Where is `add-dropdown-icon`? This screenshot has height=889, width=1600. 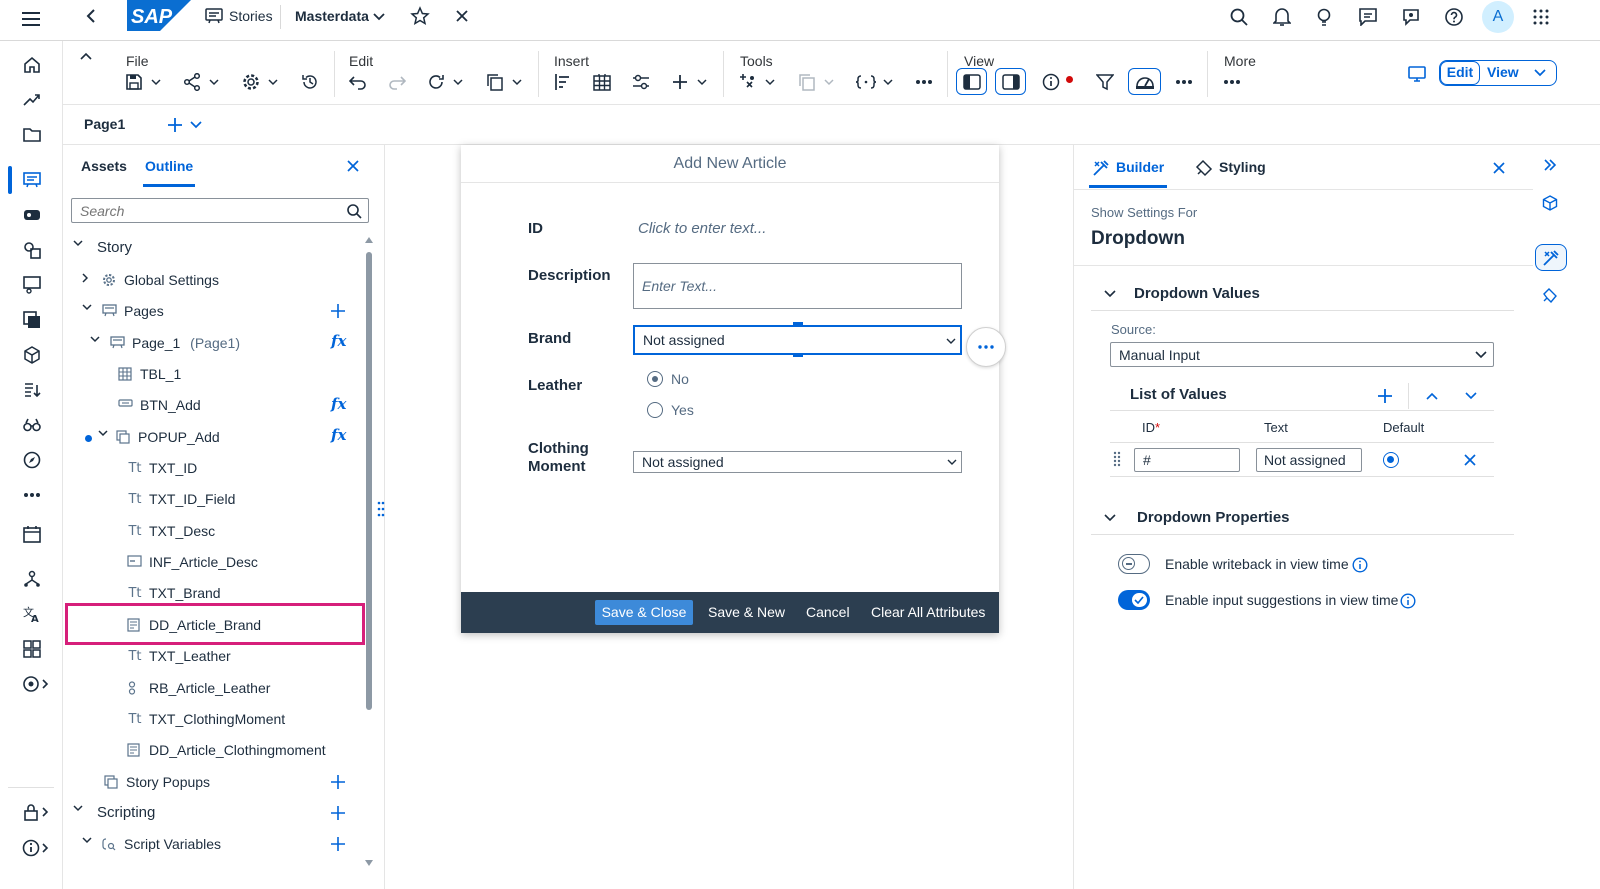 add-dropdown-icon is located at coordinates (702, 82).